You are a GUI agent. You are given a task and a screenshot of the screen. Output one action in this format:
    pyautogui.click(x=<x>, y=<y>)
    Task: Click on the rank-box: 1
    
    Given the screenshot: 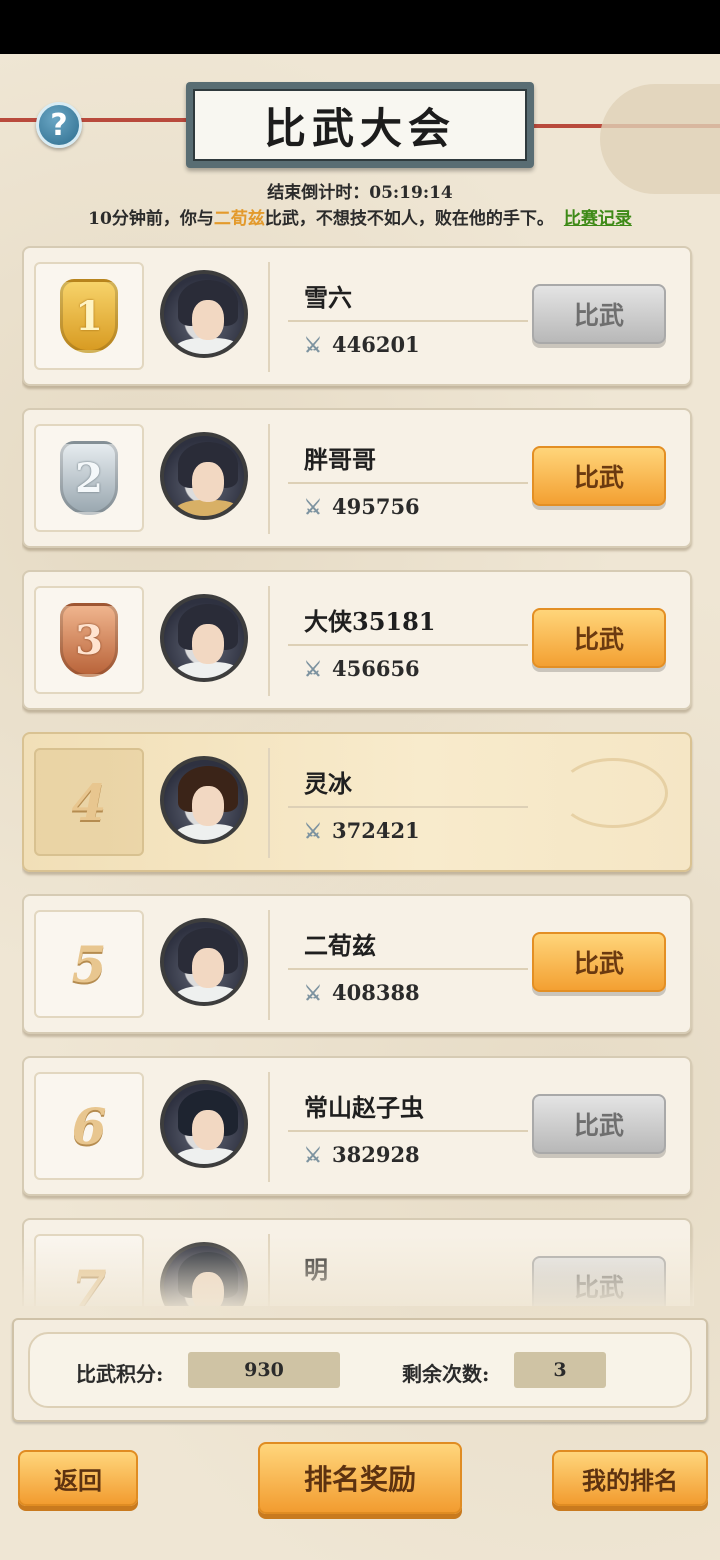 What is the action you would take?
    pyautogui.click(x=89, y=316)
    